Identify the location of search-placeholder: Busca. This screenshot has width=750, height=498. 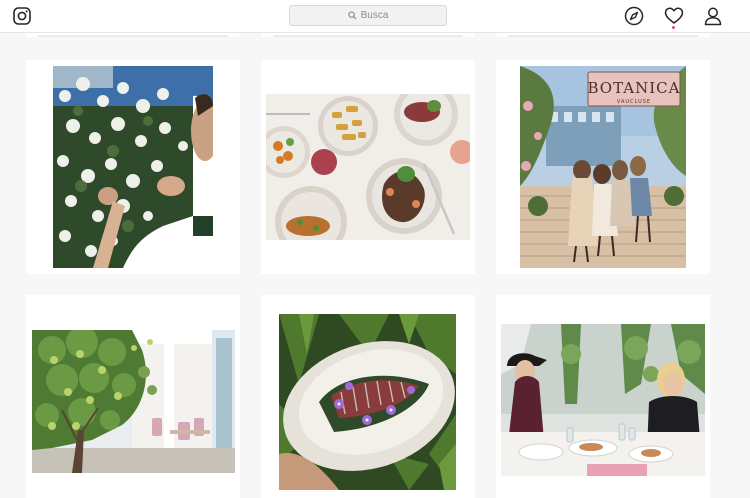
(374, 15).